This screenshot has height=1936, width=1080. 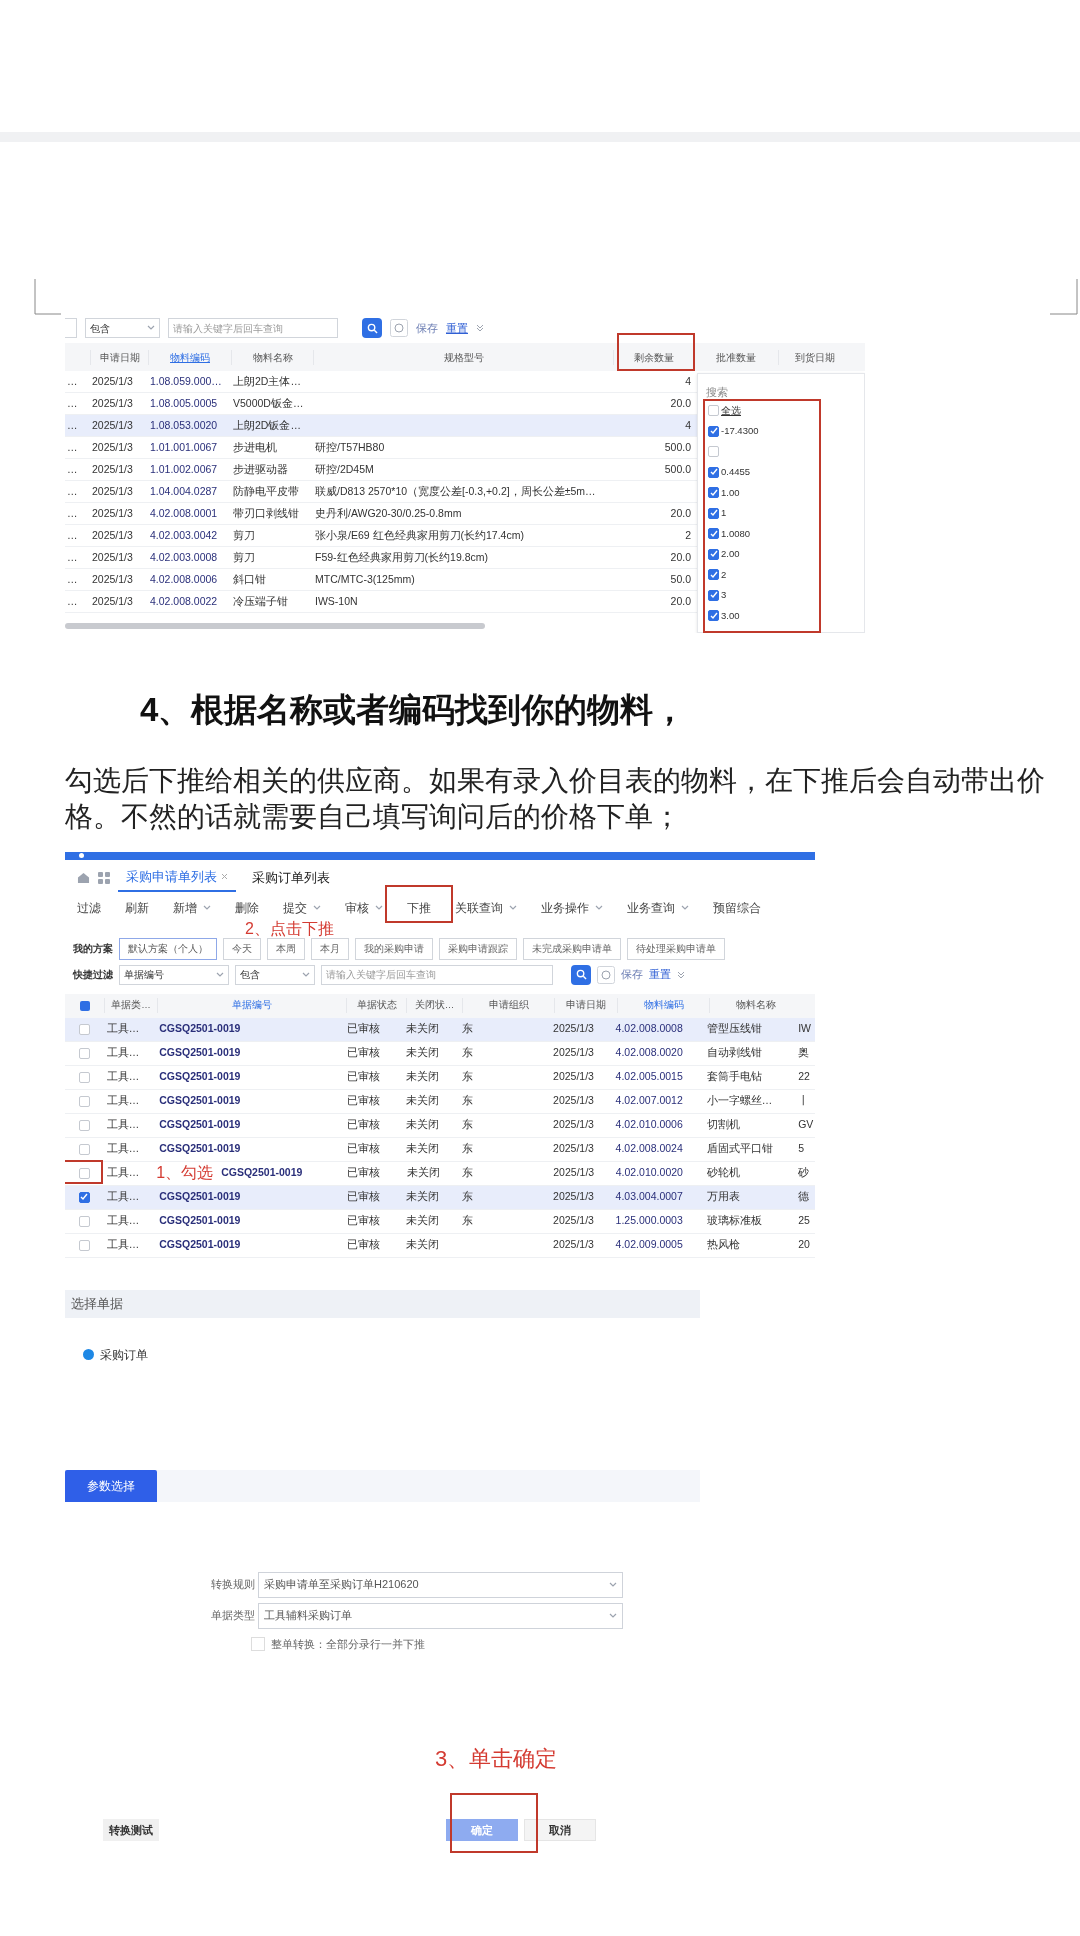 I want to click on toolbar-button: 业务查询, so click(x=658, y=907).